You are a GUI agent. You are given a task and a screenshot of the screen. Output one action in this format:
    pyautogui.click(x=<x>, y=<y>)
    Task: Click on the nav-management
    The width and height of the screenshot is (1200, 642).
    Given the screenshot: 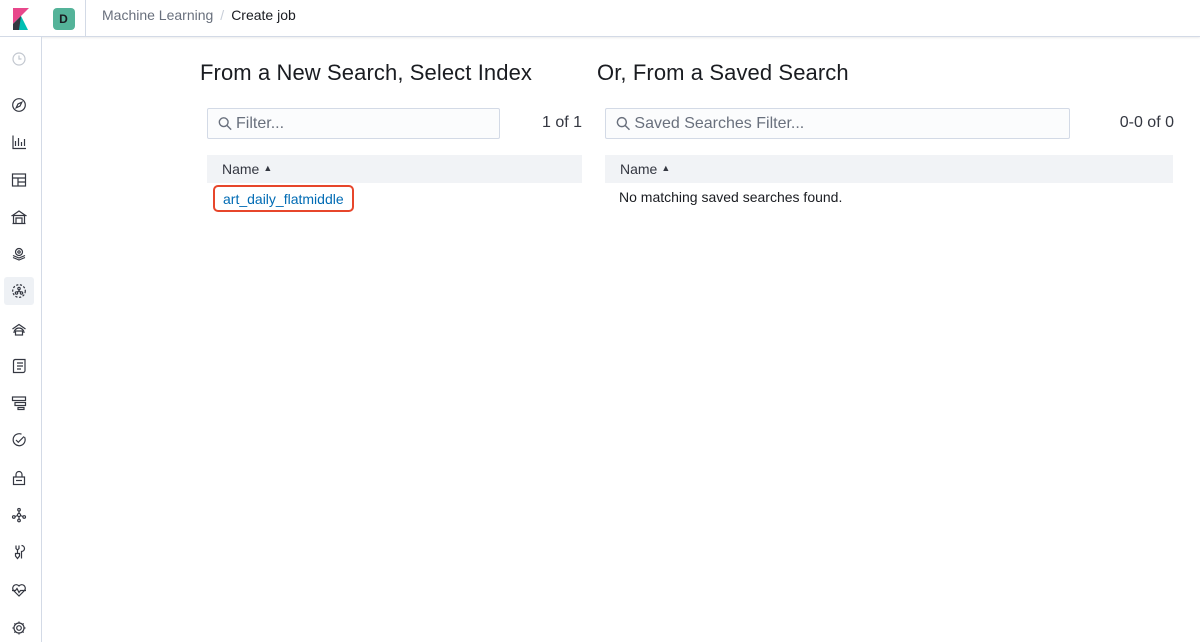 What is the action you would take?
    pyautogui.click(x=19, y=628)
    